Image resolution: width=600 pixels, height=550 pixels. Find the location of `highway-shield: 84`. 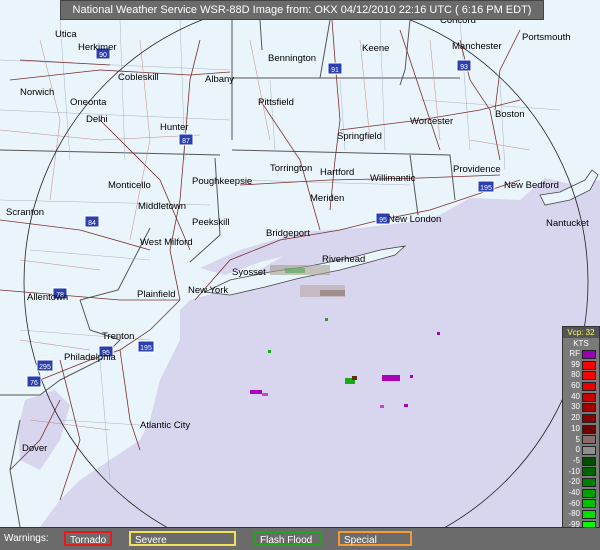

highway-shield: 84 is located at coordinates (92, 221).